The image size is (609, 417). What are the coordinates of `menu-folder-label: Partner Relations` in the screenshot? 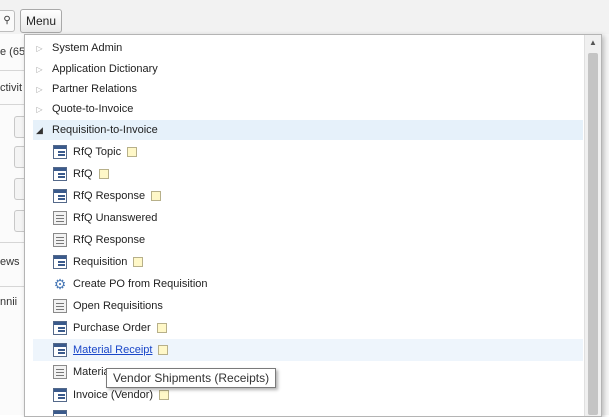 It's located at (94, 89).